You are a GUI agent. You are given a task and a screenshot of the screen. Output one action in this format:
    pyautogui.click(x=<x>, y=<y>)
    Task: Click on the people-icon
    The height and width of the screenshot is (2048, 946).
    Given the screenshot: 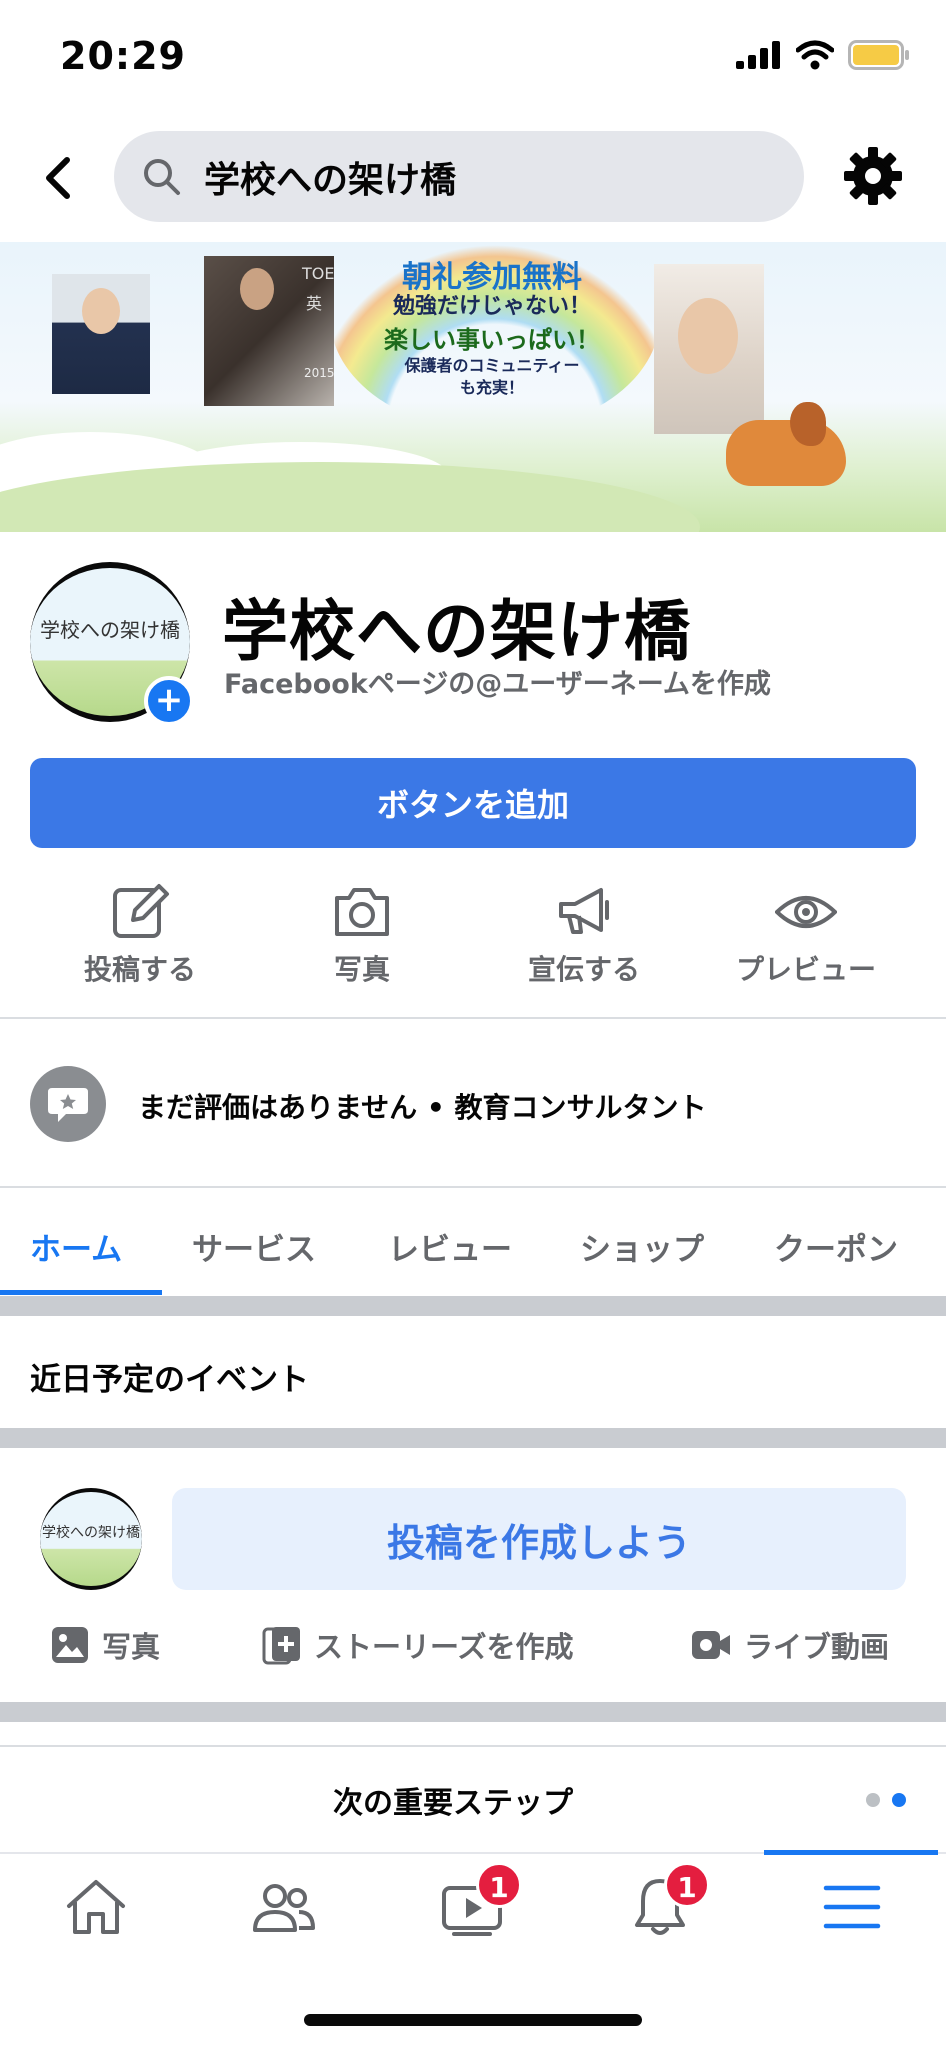 What is the action you would take?
    pyautogui.click(x=284, y=1908)
    